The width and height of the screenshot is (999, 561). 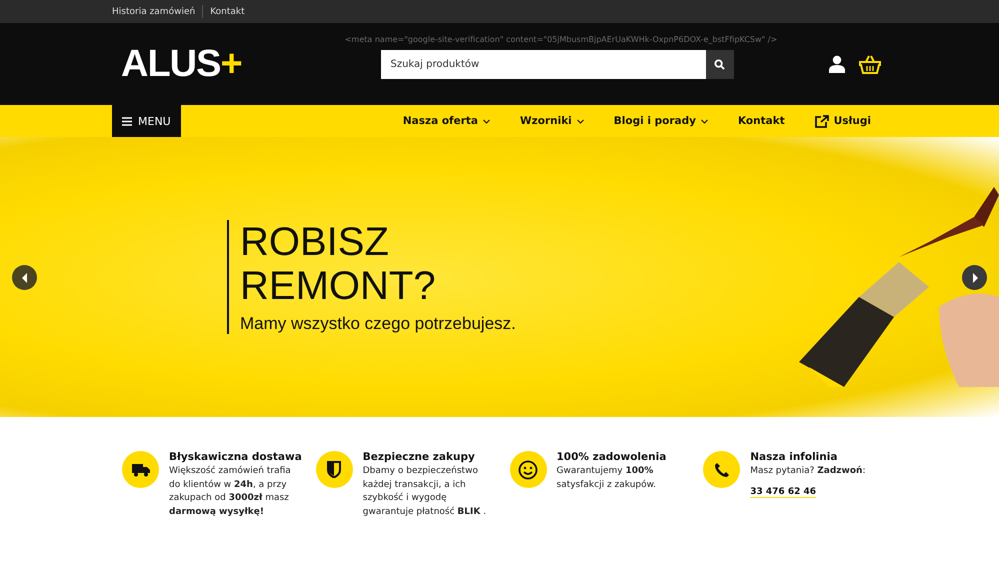 What do you see at coordinates (842, 121) in the screenshot?
I see `nav-link: Usługi` at bounding box center [842, 121].